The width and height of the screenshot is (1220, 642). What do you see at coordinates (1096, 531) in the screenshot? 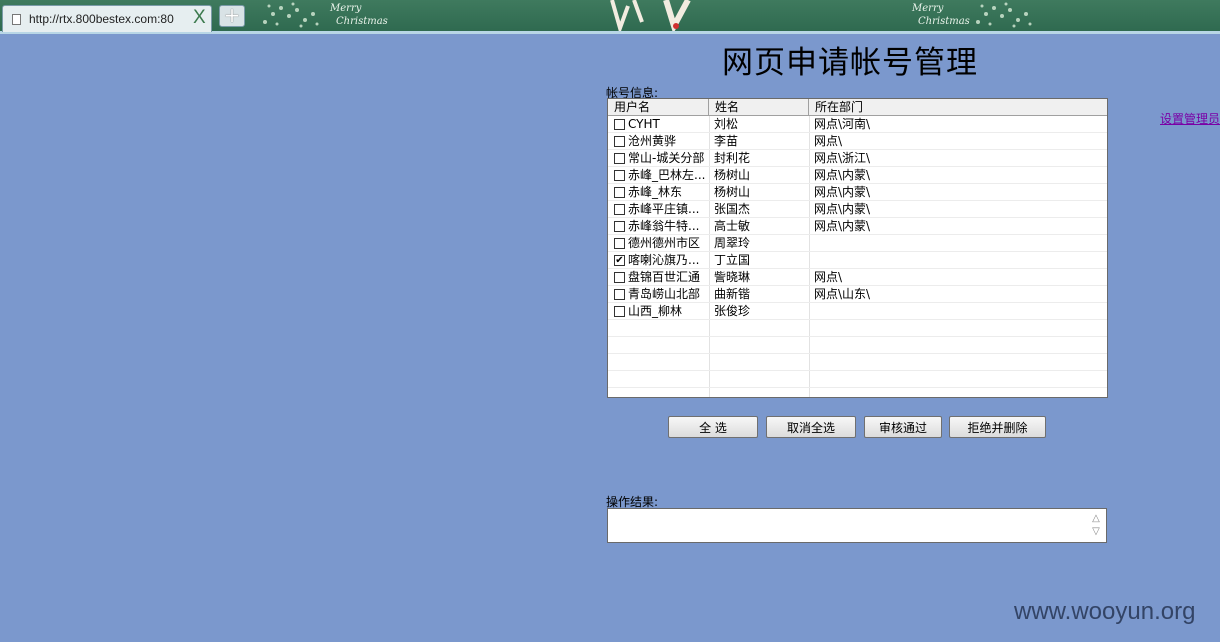
I see `scroll-down-icon: ▽` at bounding box center [1096, 531].